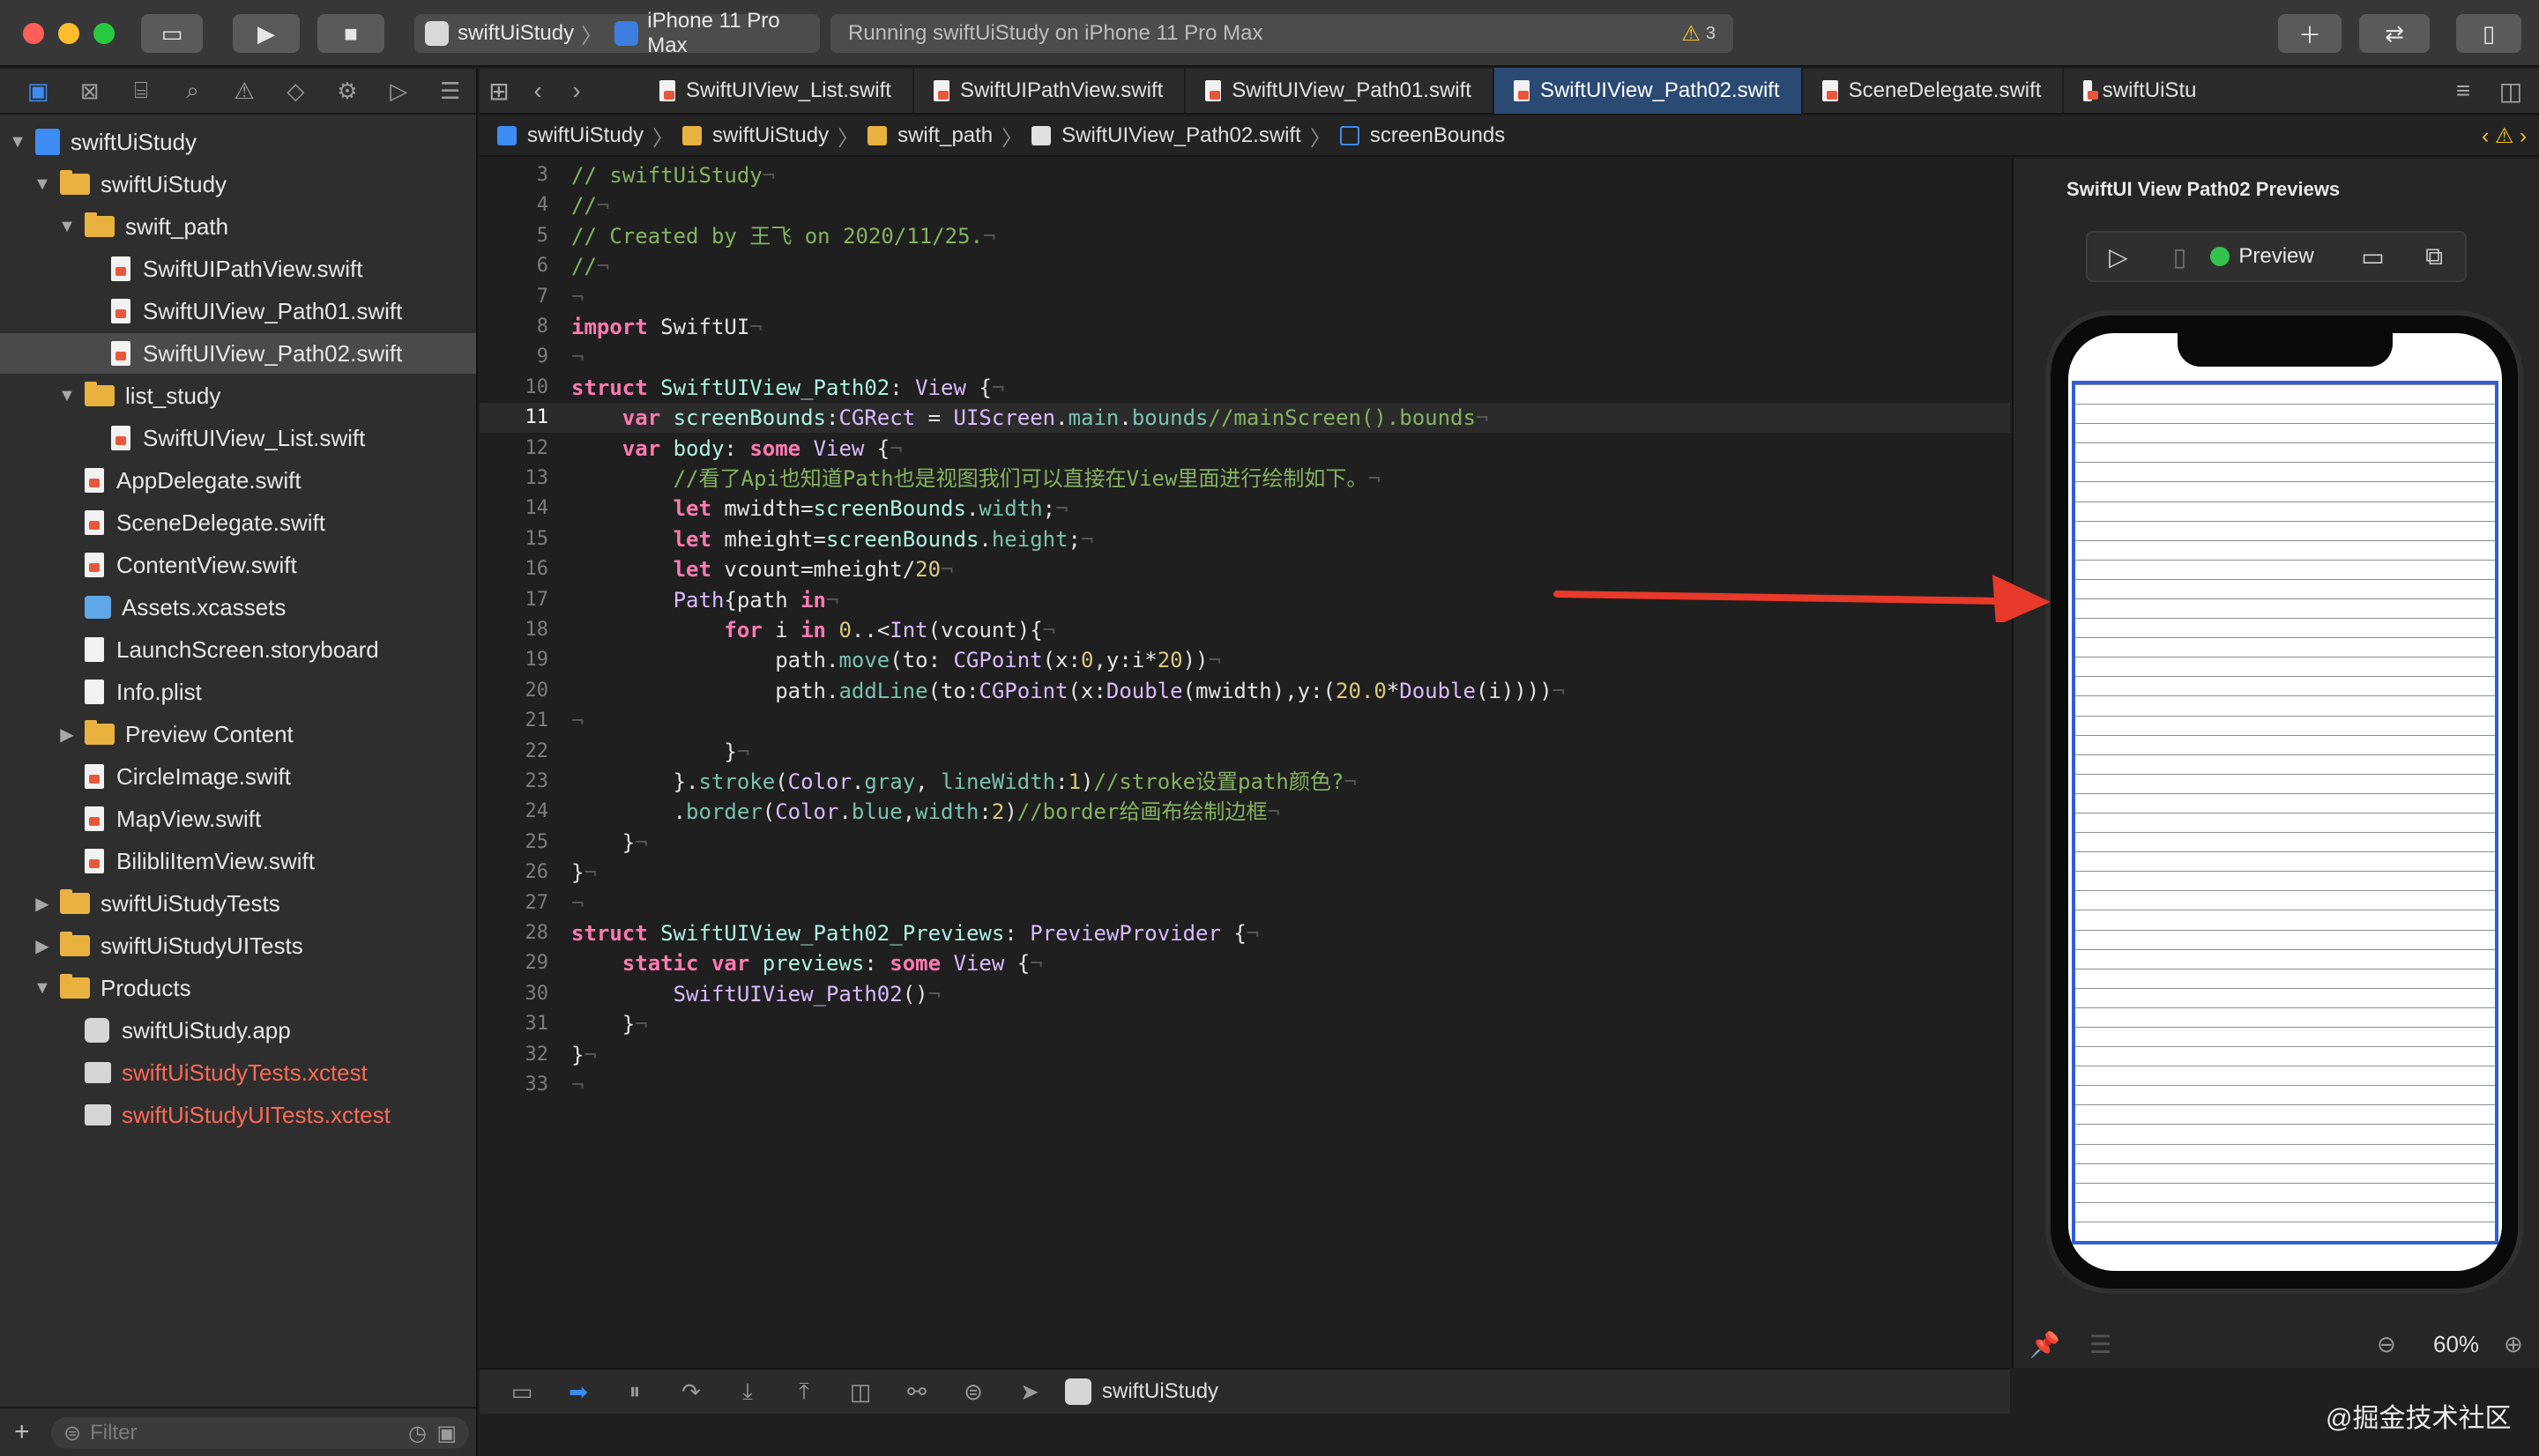 The image size is (2539, 1456). I want to click on code-line: 7 ¬, so click(1245, 297).